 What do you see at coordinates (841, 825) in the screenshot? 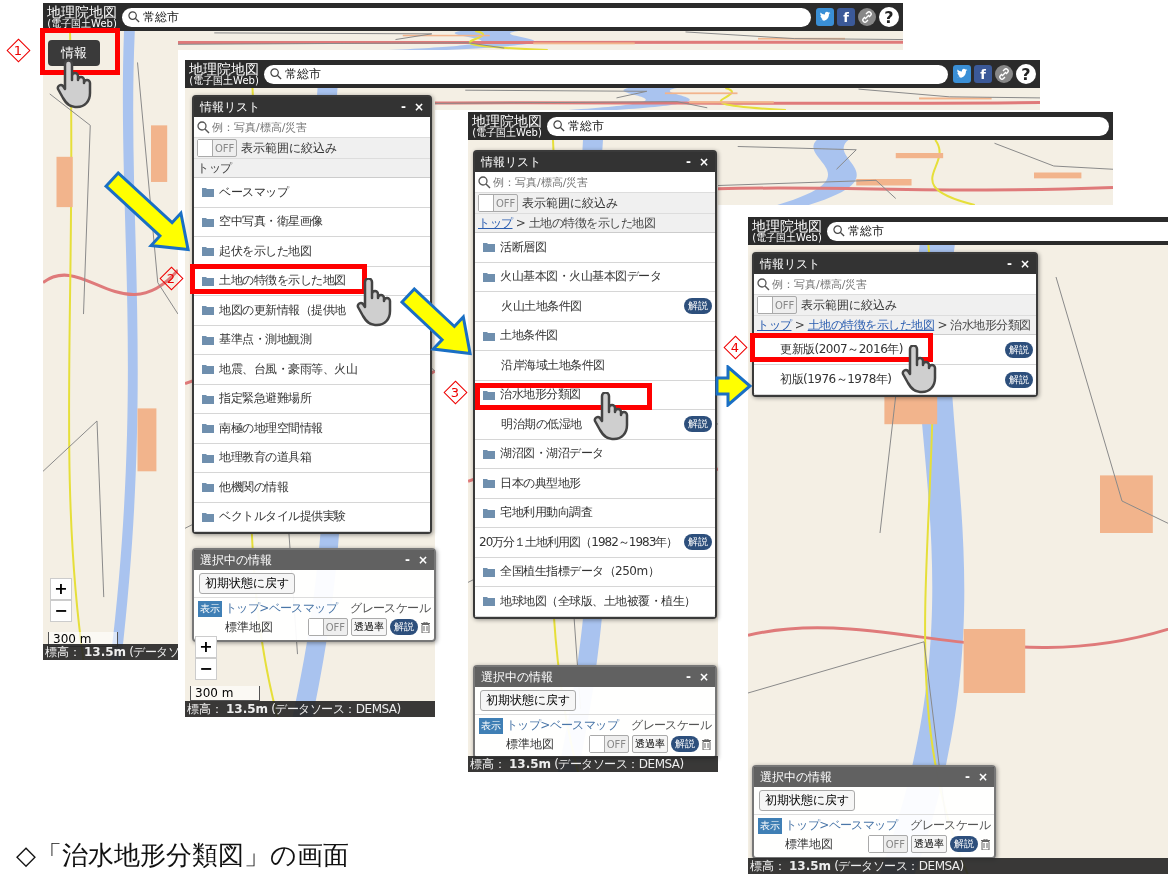
I see `layer-path: トップ>ベースマップ` at bounding box center [841, 825].